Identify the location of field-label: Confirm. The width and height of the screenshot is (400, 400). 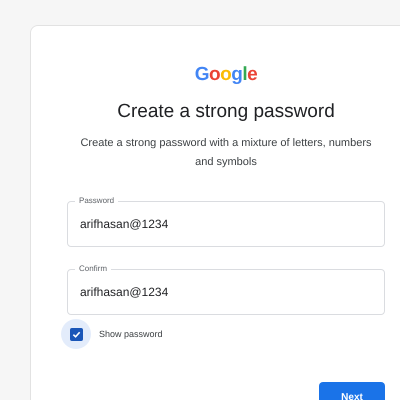
(93, 268).